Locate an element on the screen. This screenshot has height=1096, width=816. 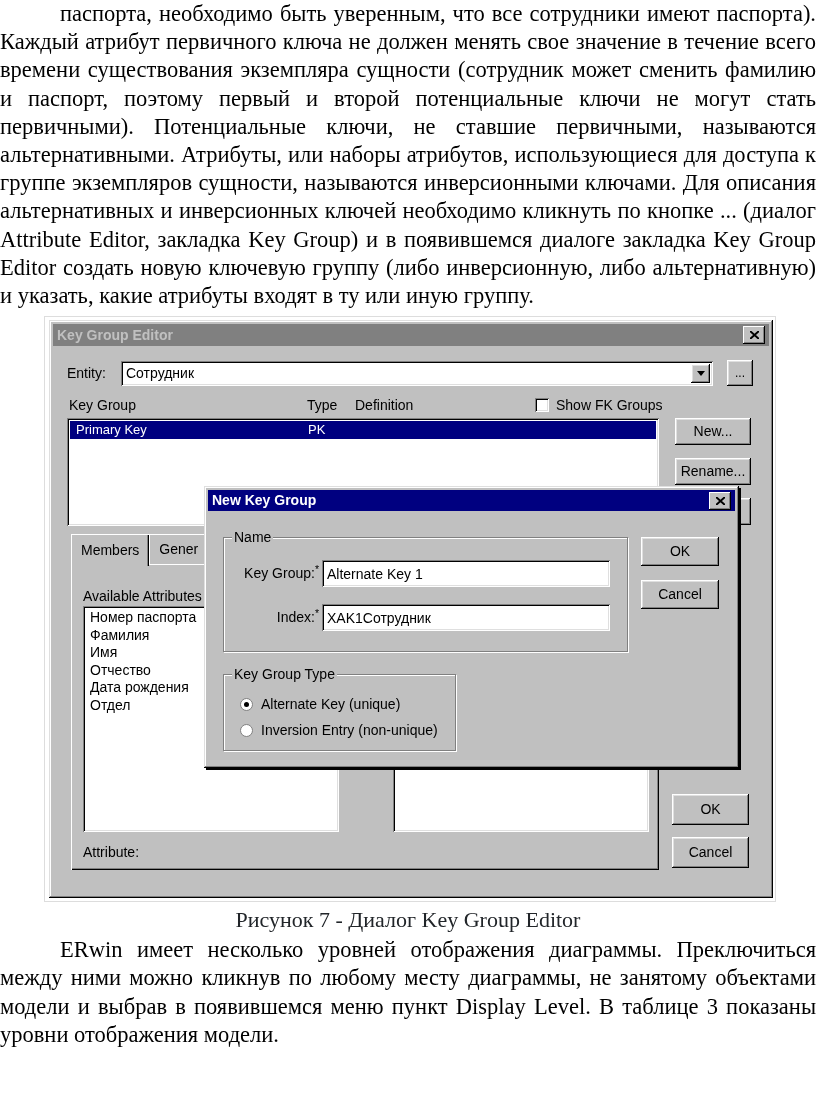
field-label: Index:$^{*}$ is located at coordinates (297, 617).